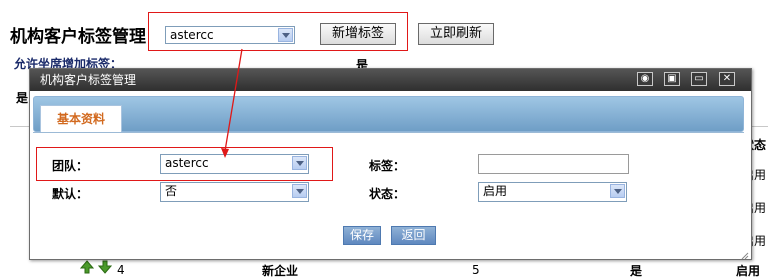  I want to click on annotation-arrow, so click(232, 103).